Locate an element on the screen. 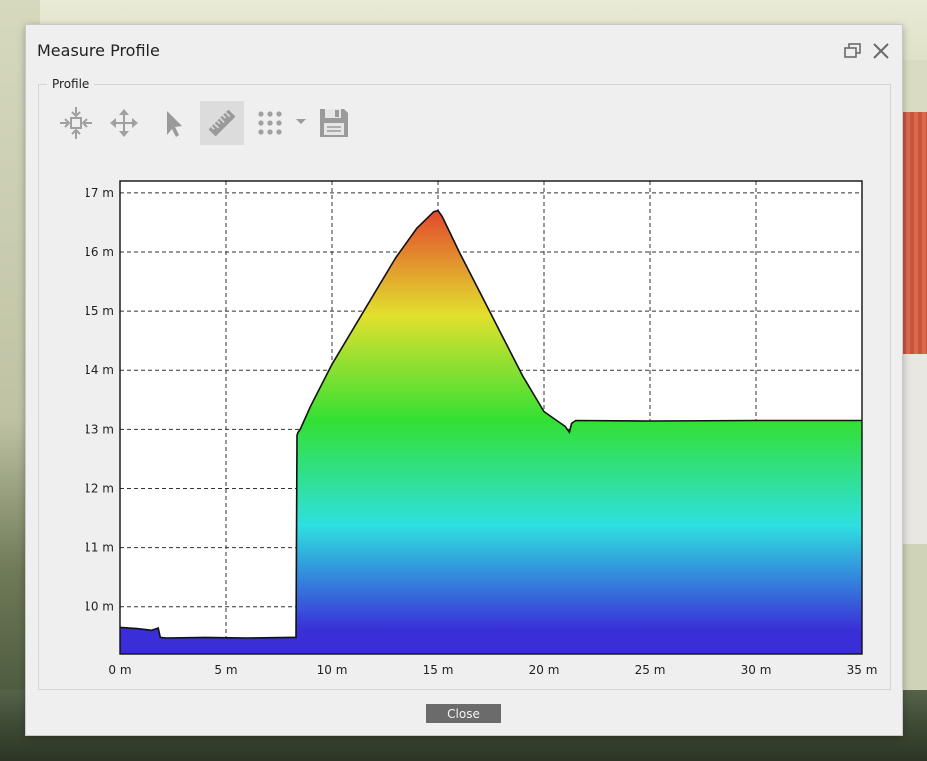  save-button is located at coordinates (334, 123).